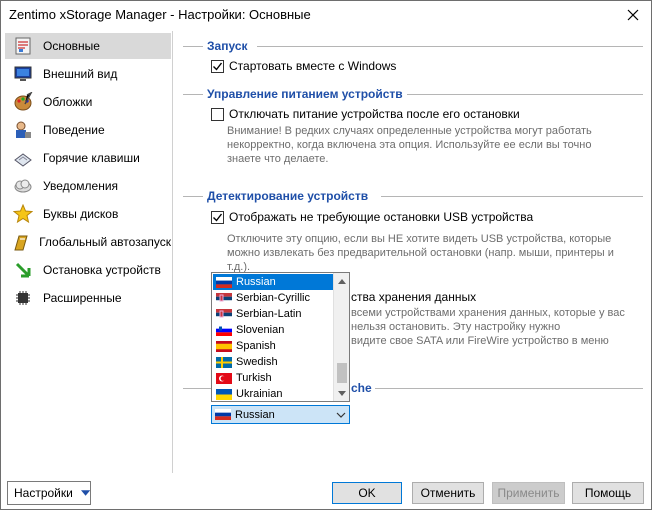  I want to click on sidebar-item-notifications: Уведомления, so click(88, 186).